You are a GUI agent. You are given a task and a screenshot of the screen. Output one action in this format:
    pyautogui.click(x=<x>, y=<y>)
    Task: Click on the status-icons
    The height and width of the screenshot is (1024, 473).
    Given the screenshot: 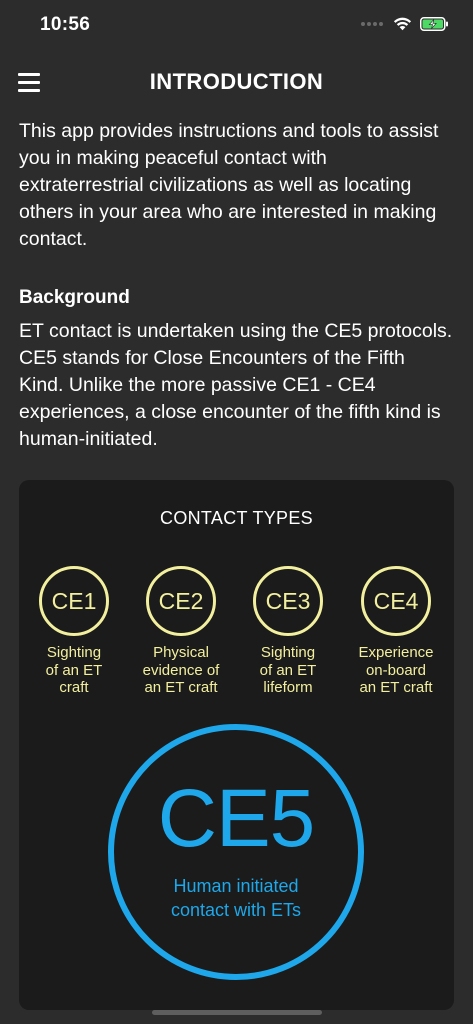 What is the action you would take?
    pyautogui.click(x=405, y=24)
    